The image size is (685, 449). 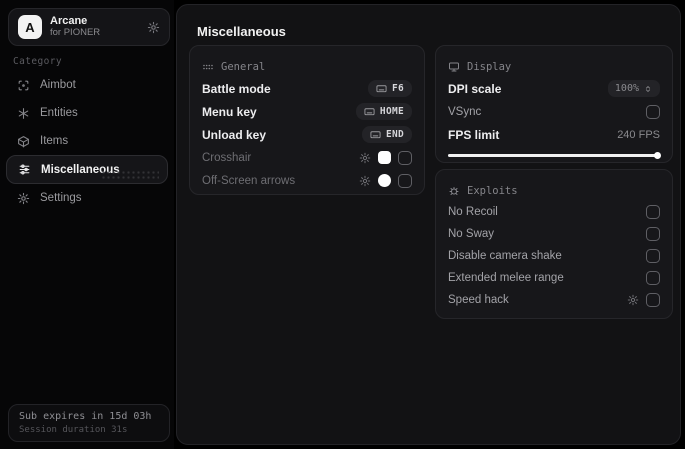 What do you see at coordinates (657, 155) in the screenshot?
I see `slider-thumb` at bounding box center [657, 155].